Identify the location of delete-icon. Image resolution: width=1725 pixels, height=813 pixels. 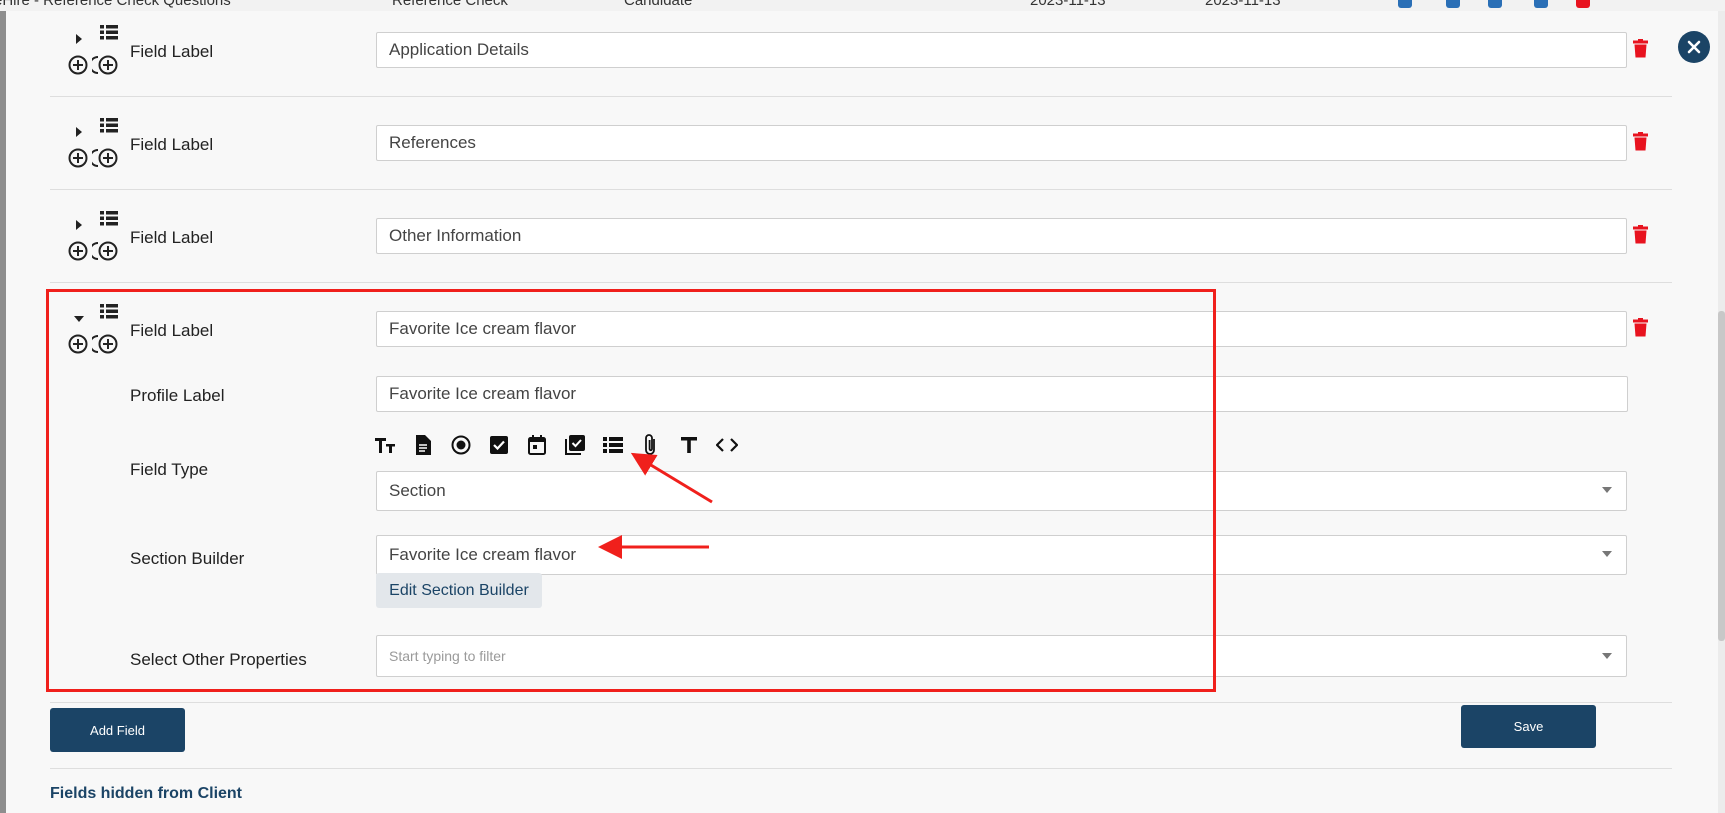
(1583, 4).